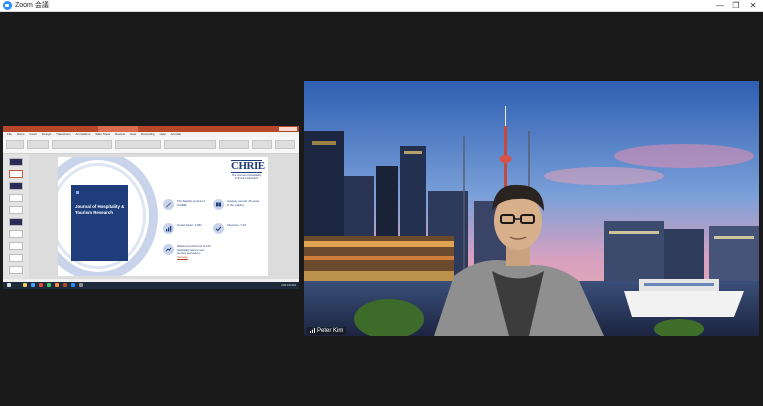 The height and width of the screenshot is (406, 763). What do you see at coordinates (285, 144) in the screenshot?
I see `ribbon-designer-group` at bounding box center [285, 144].